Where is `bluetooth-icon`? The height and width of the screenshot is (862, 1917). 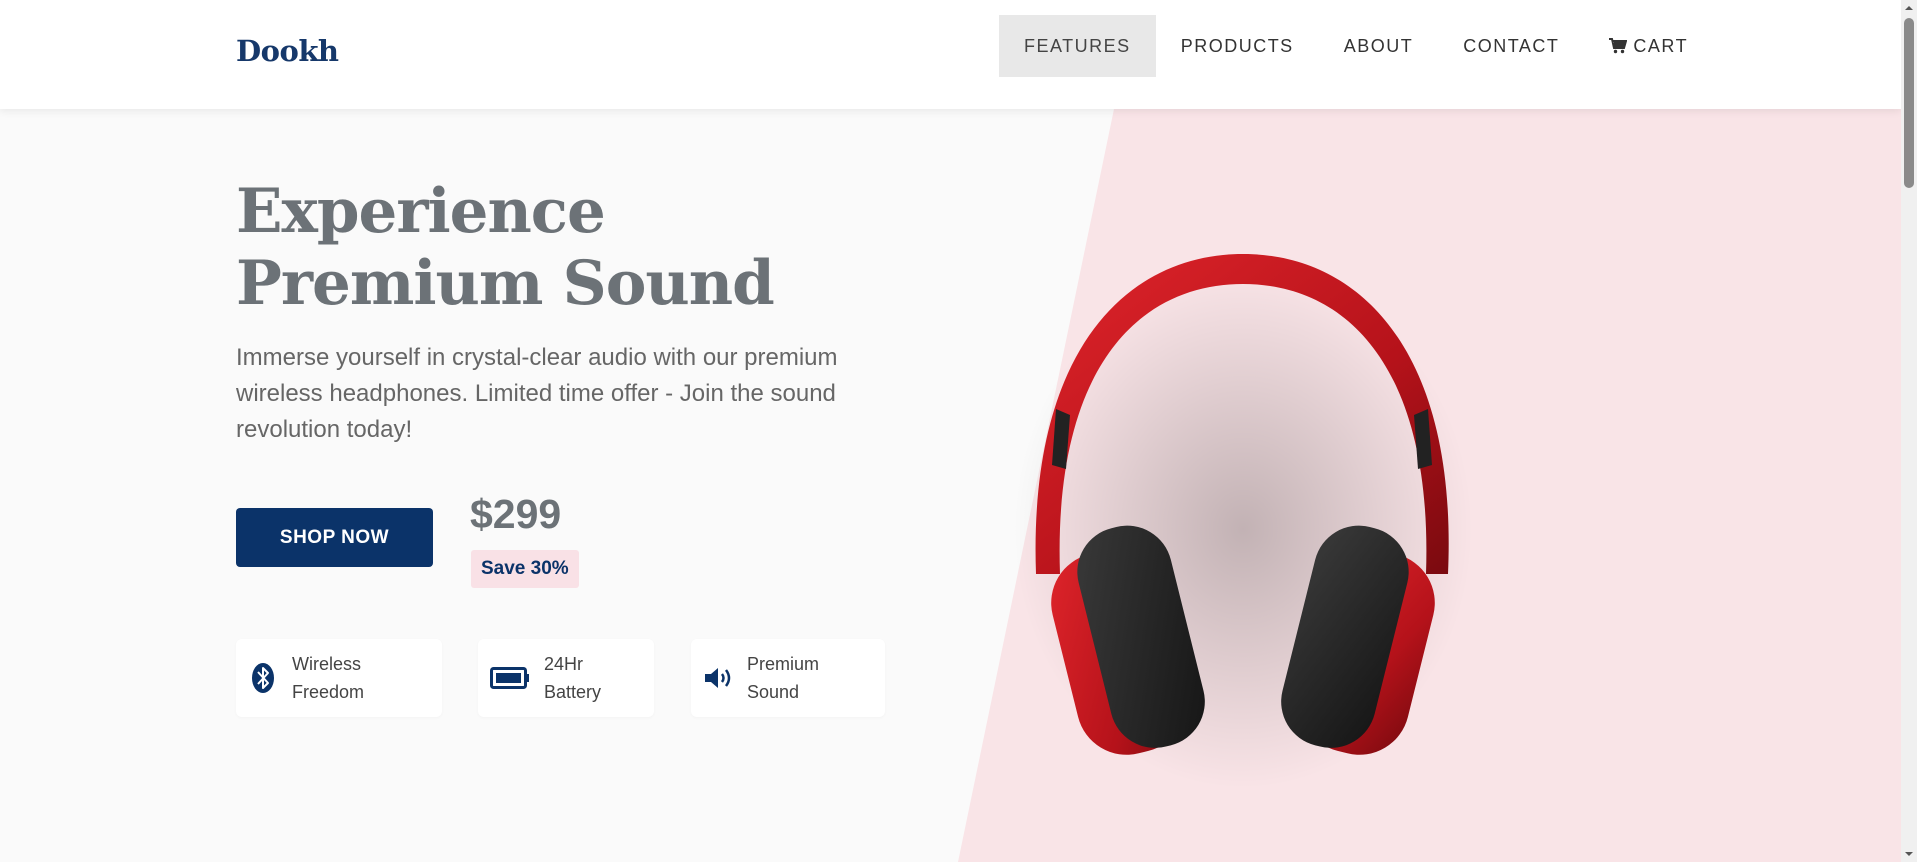
bluetooth-icon is located at coordinates (263, 678).